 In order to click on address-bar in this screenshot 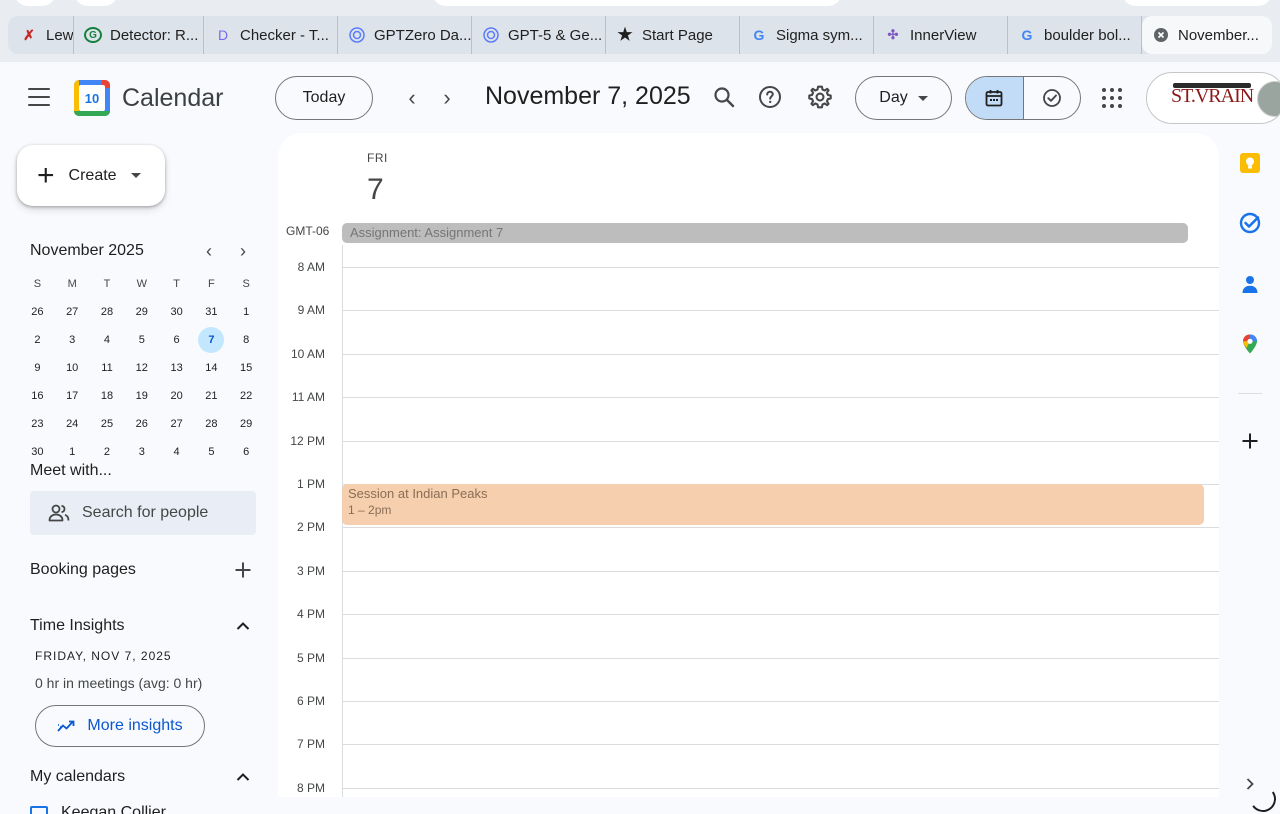, I will do `click(637, 3)`.